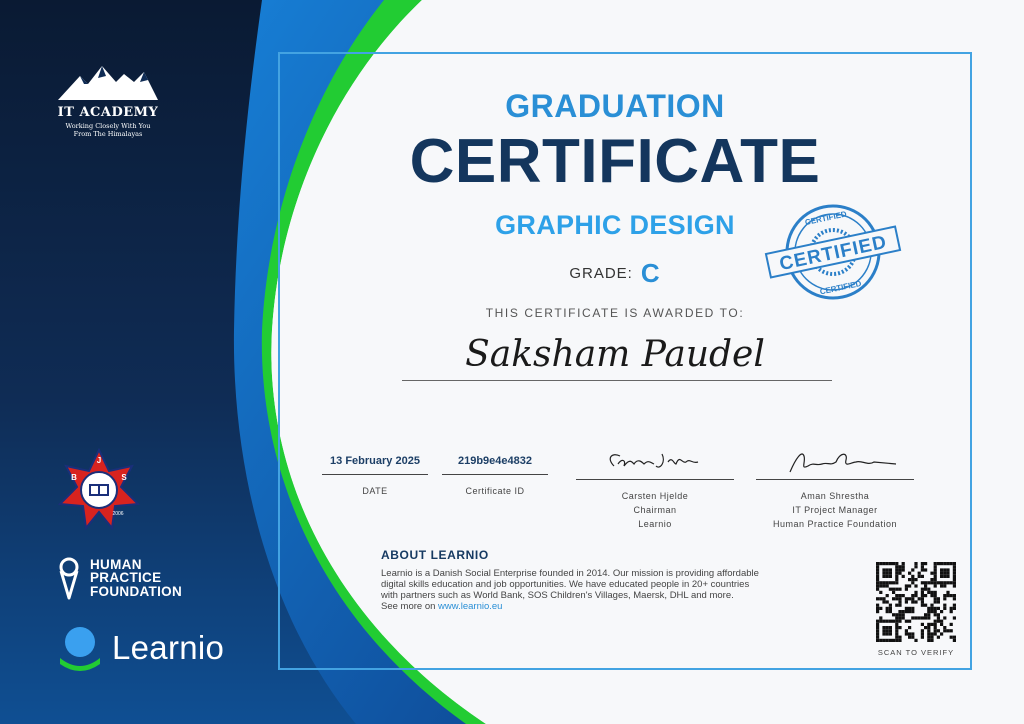  I want to click on stamp-center-text: CERTIFIED, so click(833, 253).